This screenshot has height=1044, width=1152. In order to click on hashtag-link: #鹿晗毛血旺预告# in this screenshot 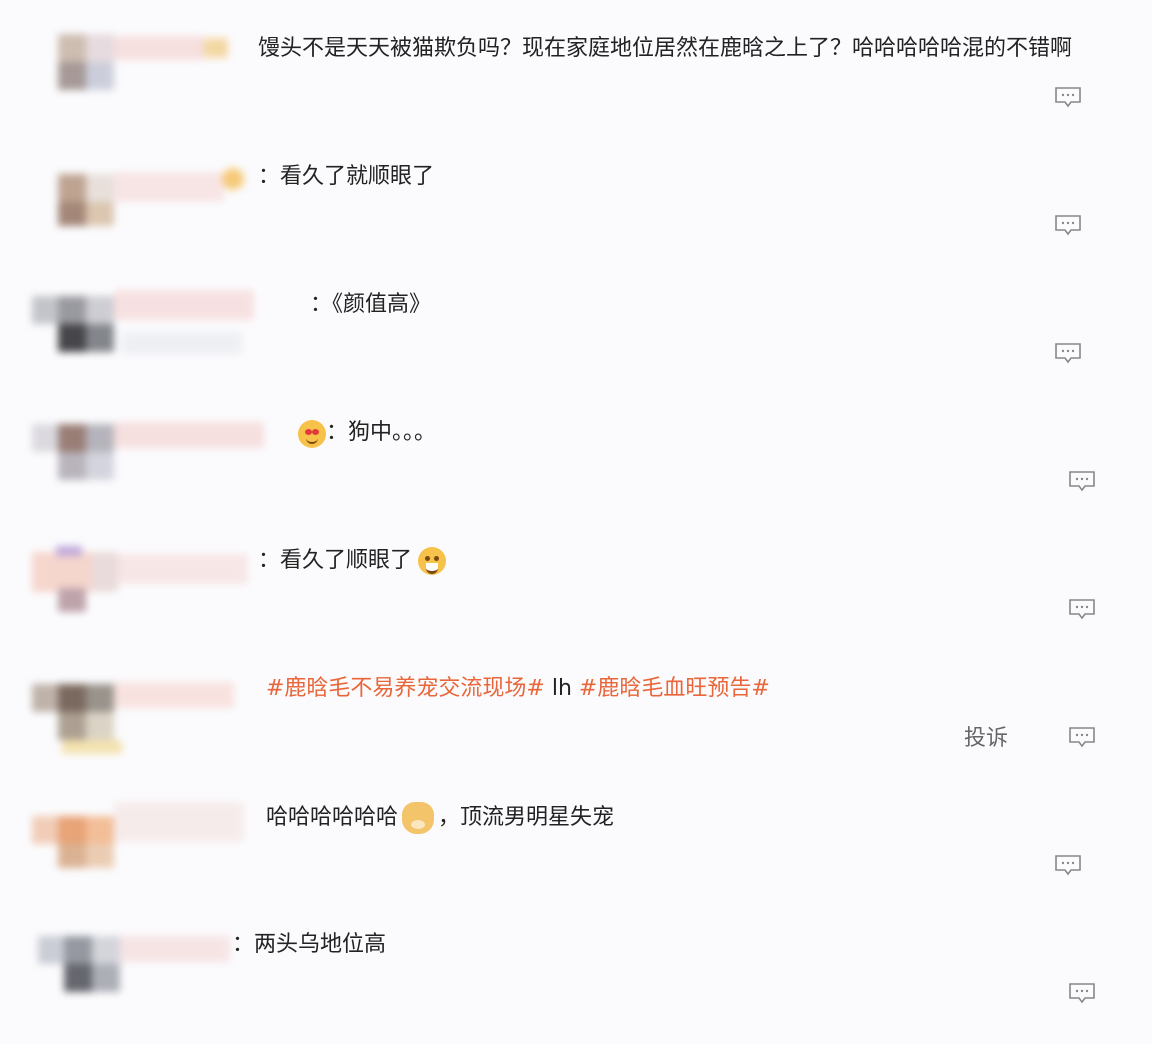, I will do `click(674, 688)`.